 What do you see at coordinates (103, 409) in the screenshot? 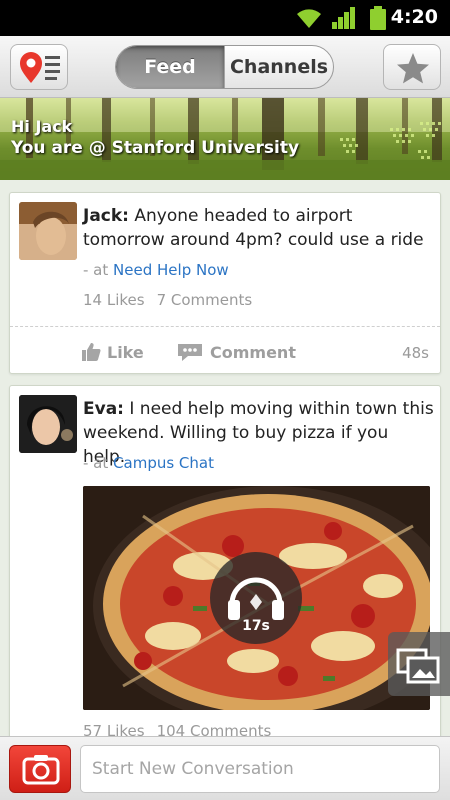
I see `post-author: Eva:` at bounding box center [103, 409].